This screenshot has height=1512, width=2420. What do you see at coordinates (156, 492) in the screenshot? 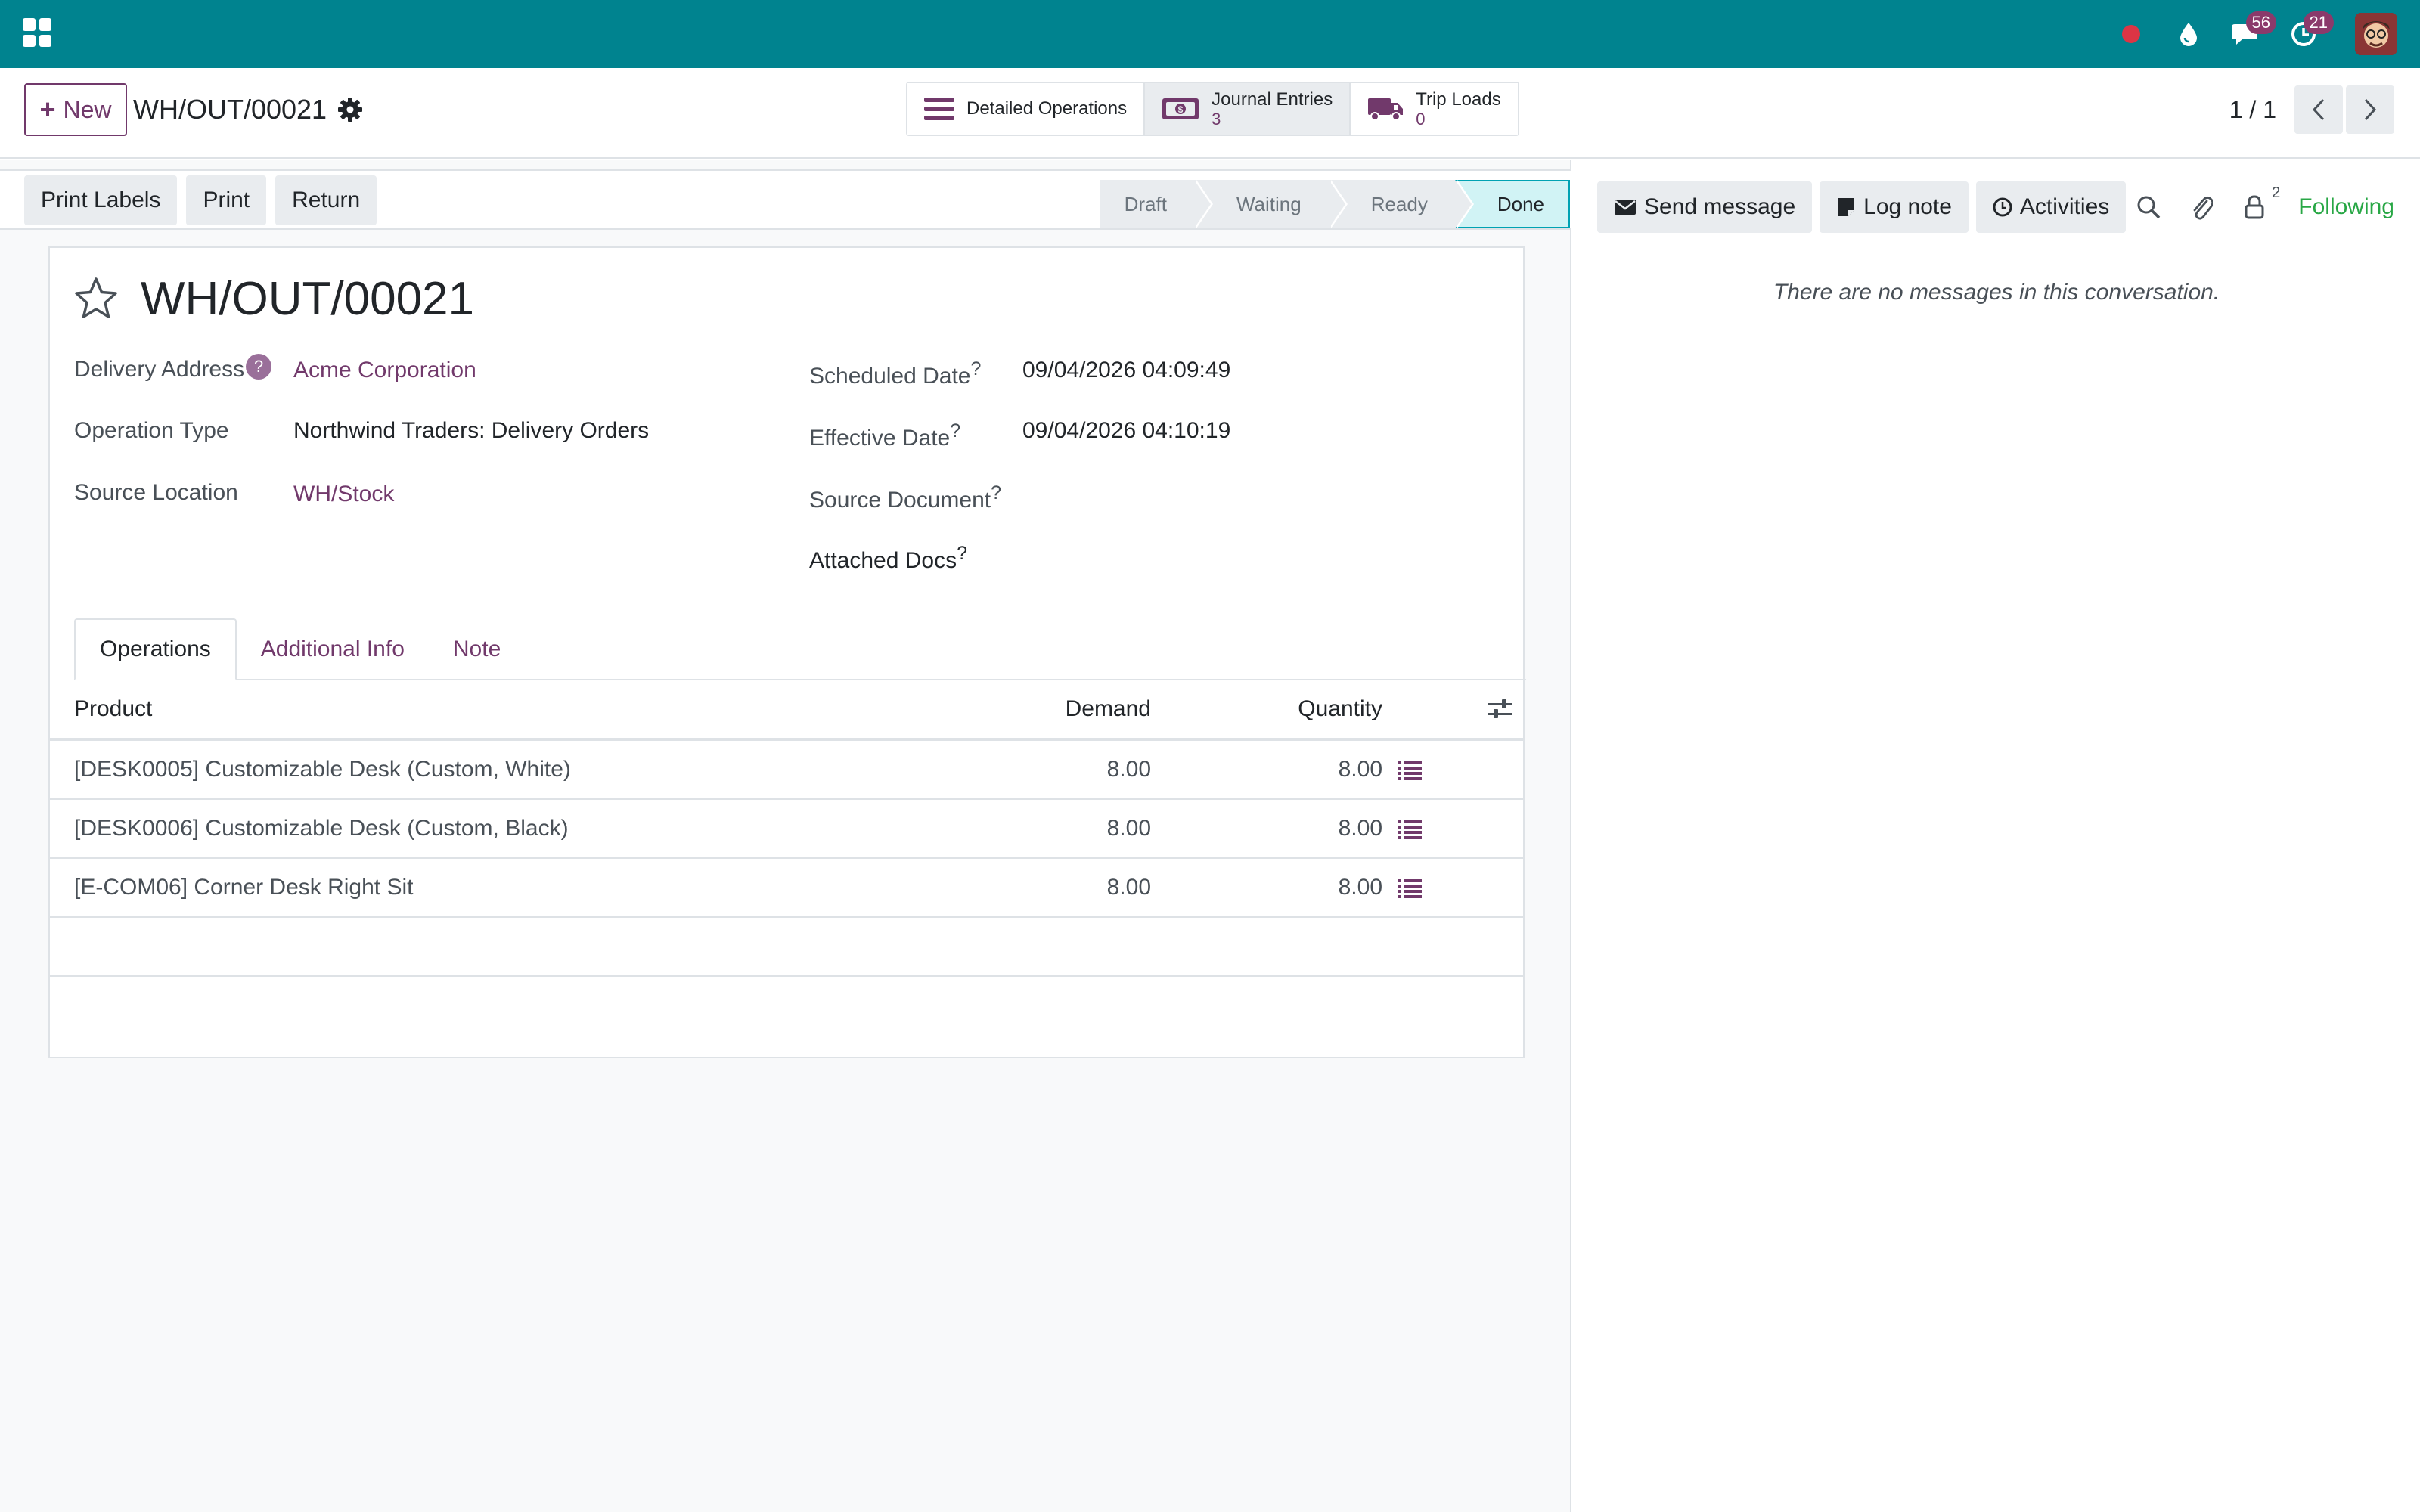
I see `source-location-label: Source Location` at bounding box center [156, 492].